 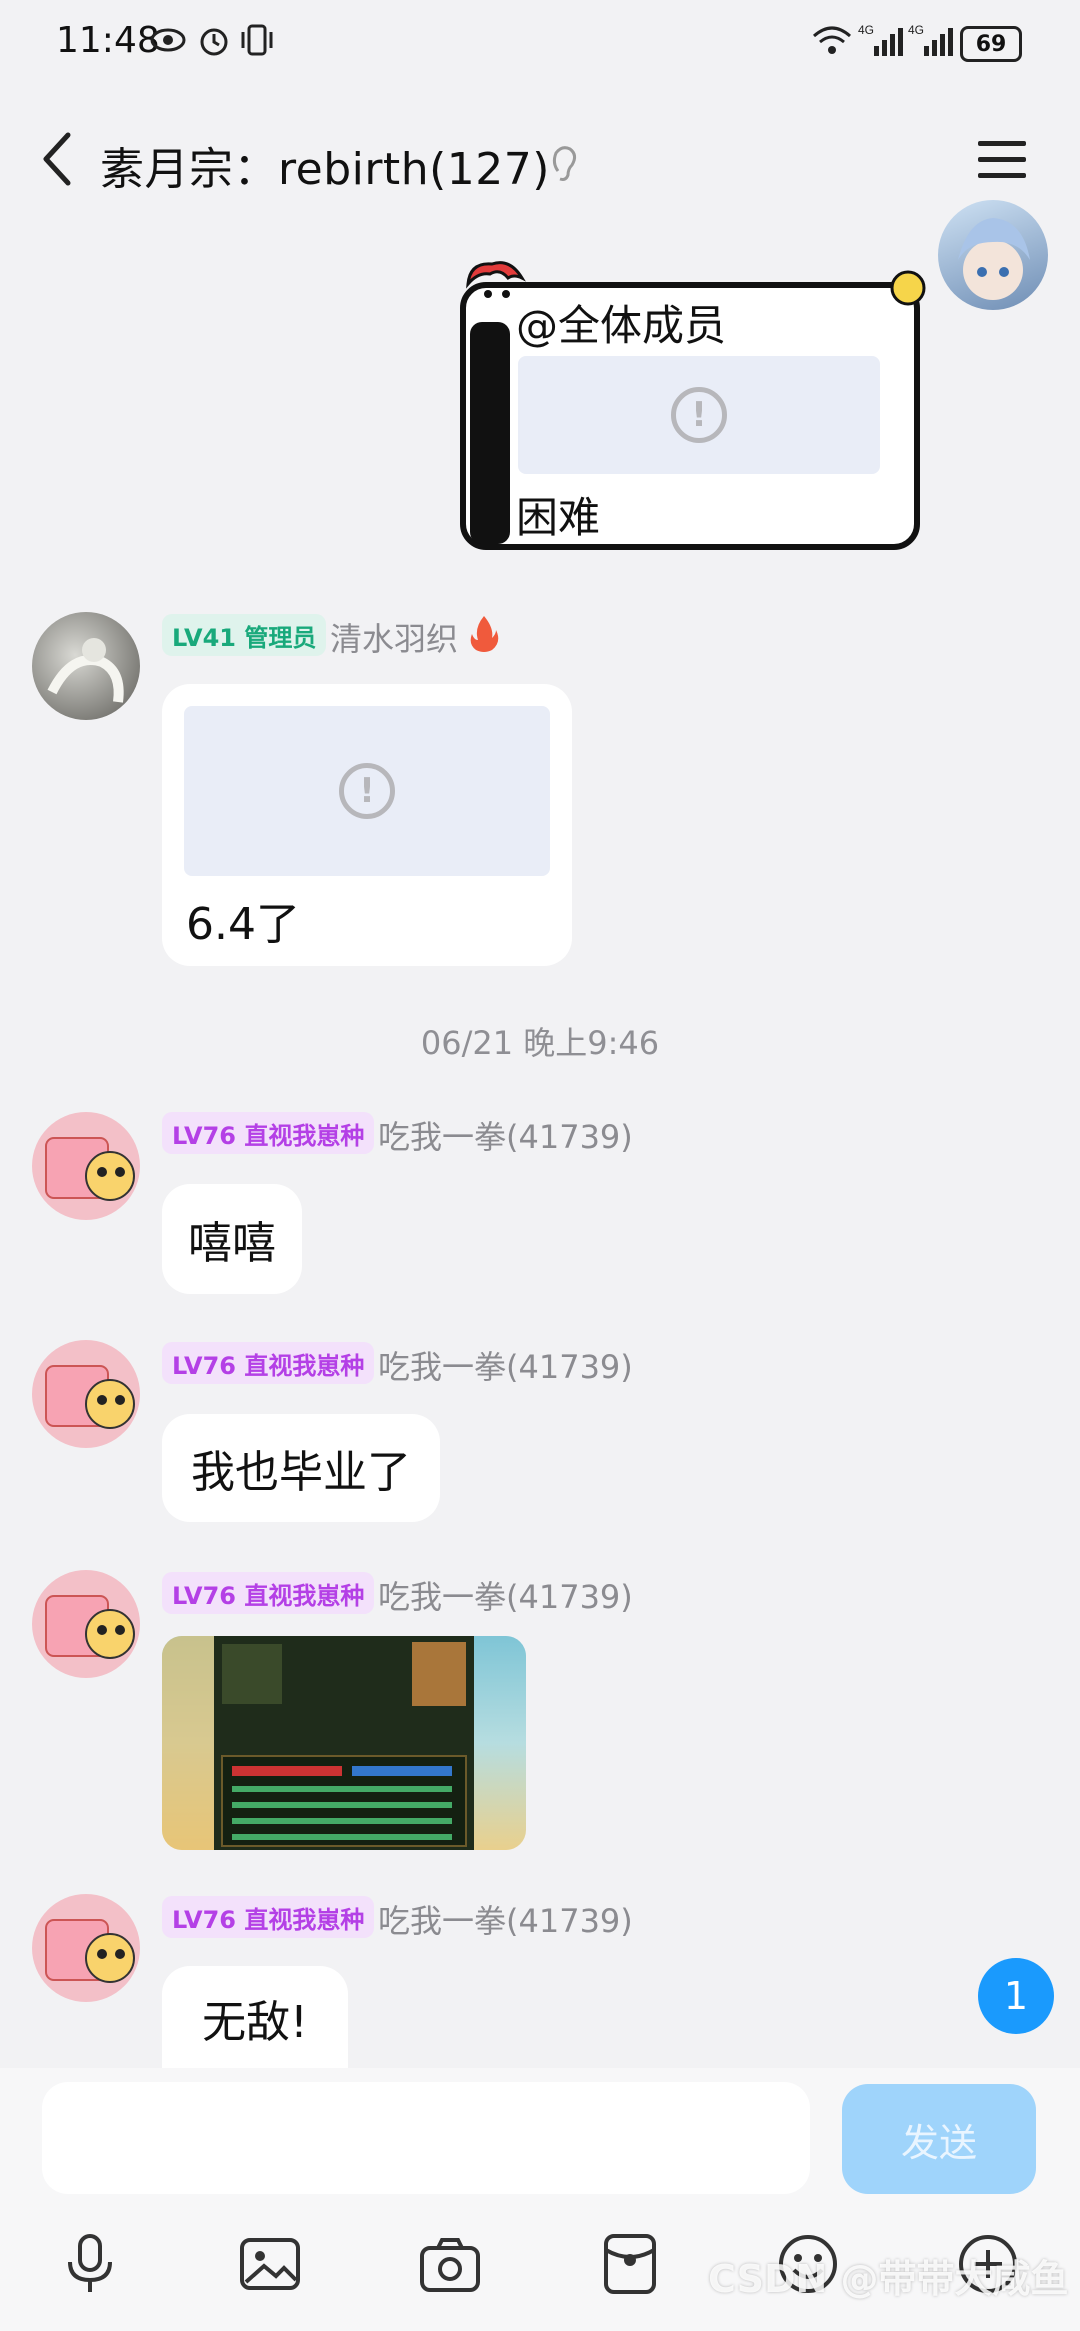 What do you see at coordinates (168, 40) in the screenshot?
I see `eye-icon` at bounding box center [168, 40].